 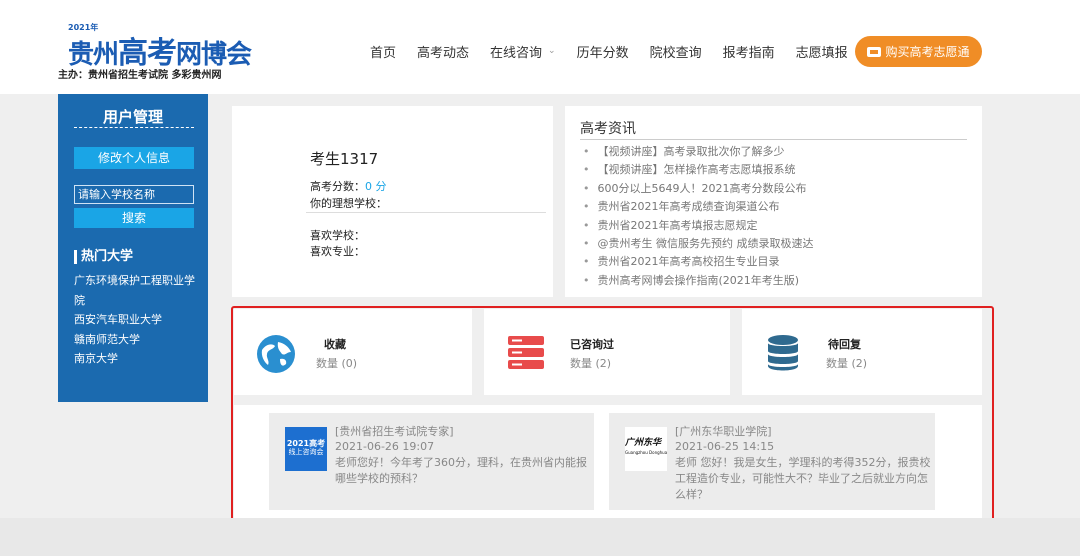 I want to click on news-item: @贵州考生 微信服务先预约 成绩录取极速达, so click(x=698, y=244).